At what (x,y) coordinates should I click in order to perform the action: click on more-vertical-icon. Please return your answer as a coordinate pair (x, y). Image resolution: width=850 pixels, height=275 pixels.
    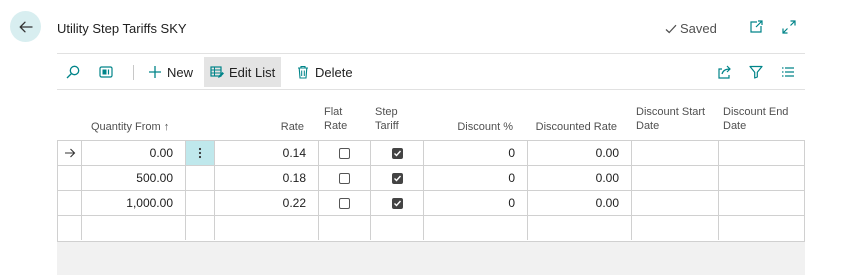
    Looking at the image, I should click on (200, 153).